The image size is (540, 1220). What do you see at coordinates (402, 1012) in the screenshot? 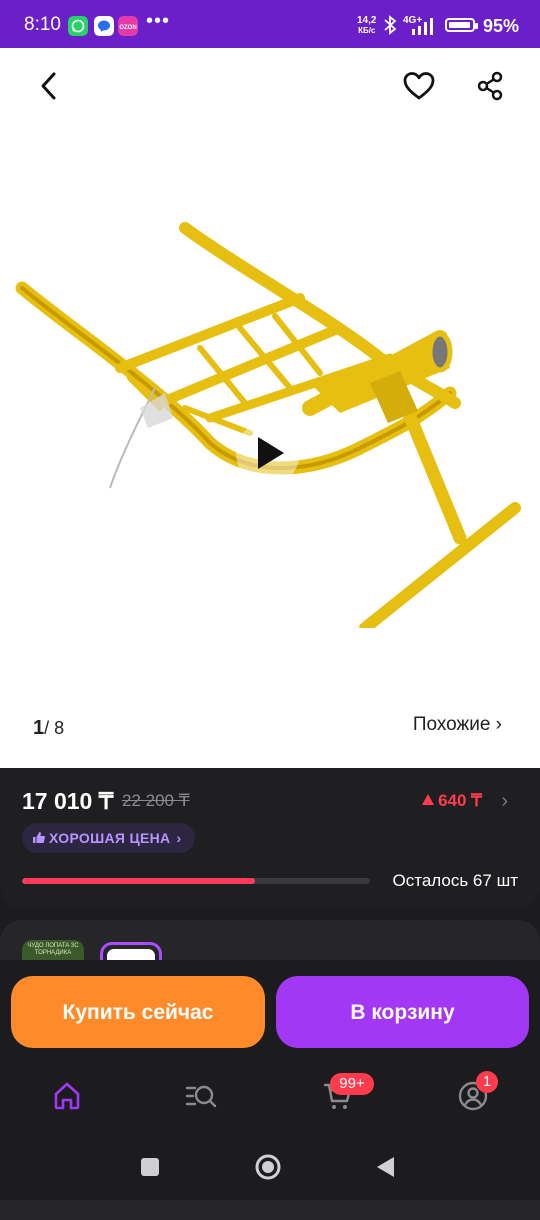
I see `add-to-cart-button: В корзину` at bounding box center [402, 1012].